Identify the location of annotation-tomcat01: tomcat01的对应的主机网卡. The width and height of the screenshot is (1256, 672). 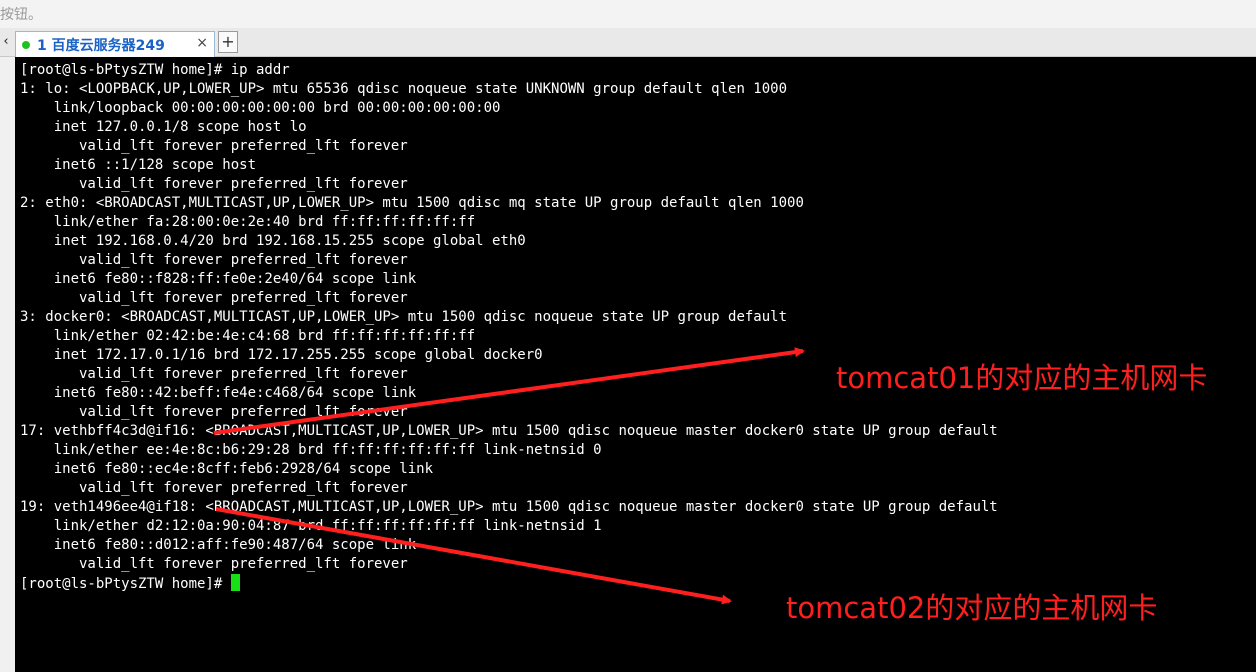
(1022, 378).